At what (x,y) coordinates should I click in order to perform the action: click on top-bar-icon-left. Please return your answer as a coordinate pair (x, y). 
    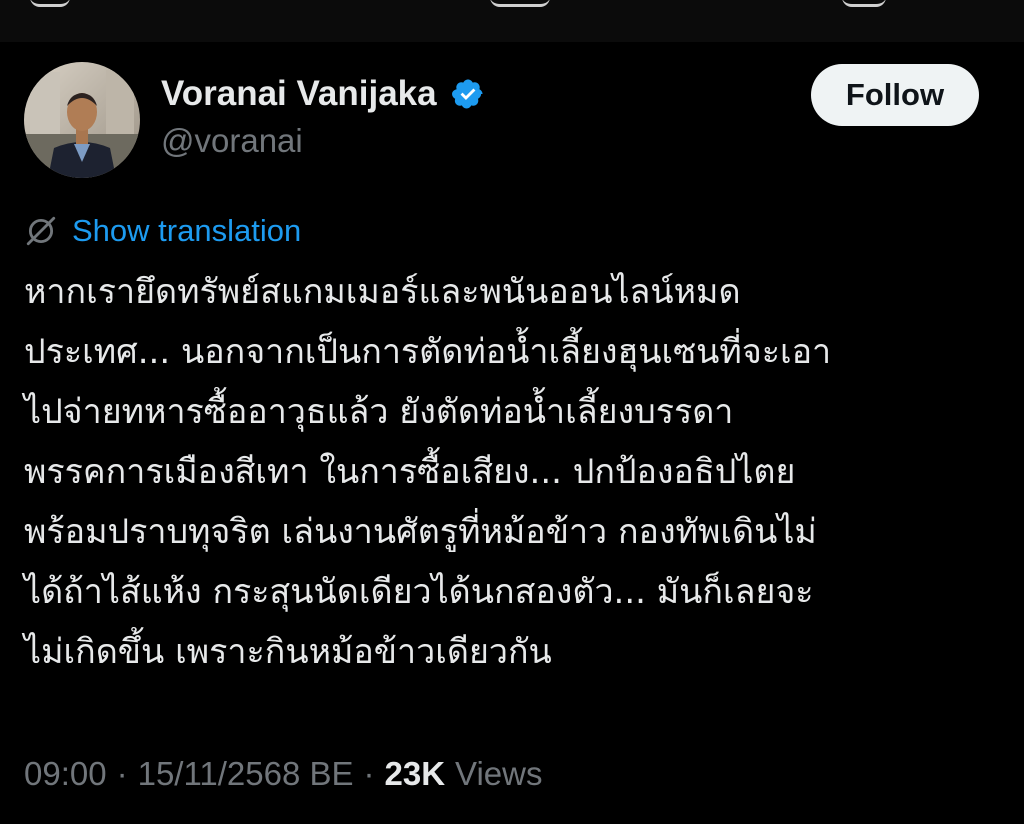
    Looking at the image, I should click on (50, 3).